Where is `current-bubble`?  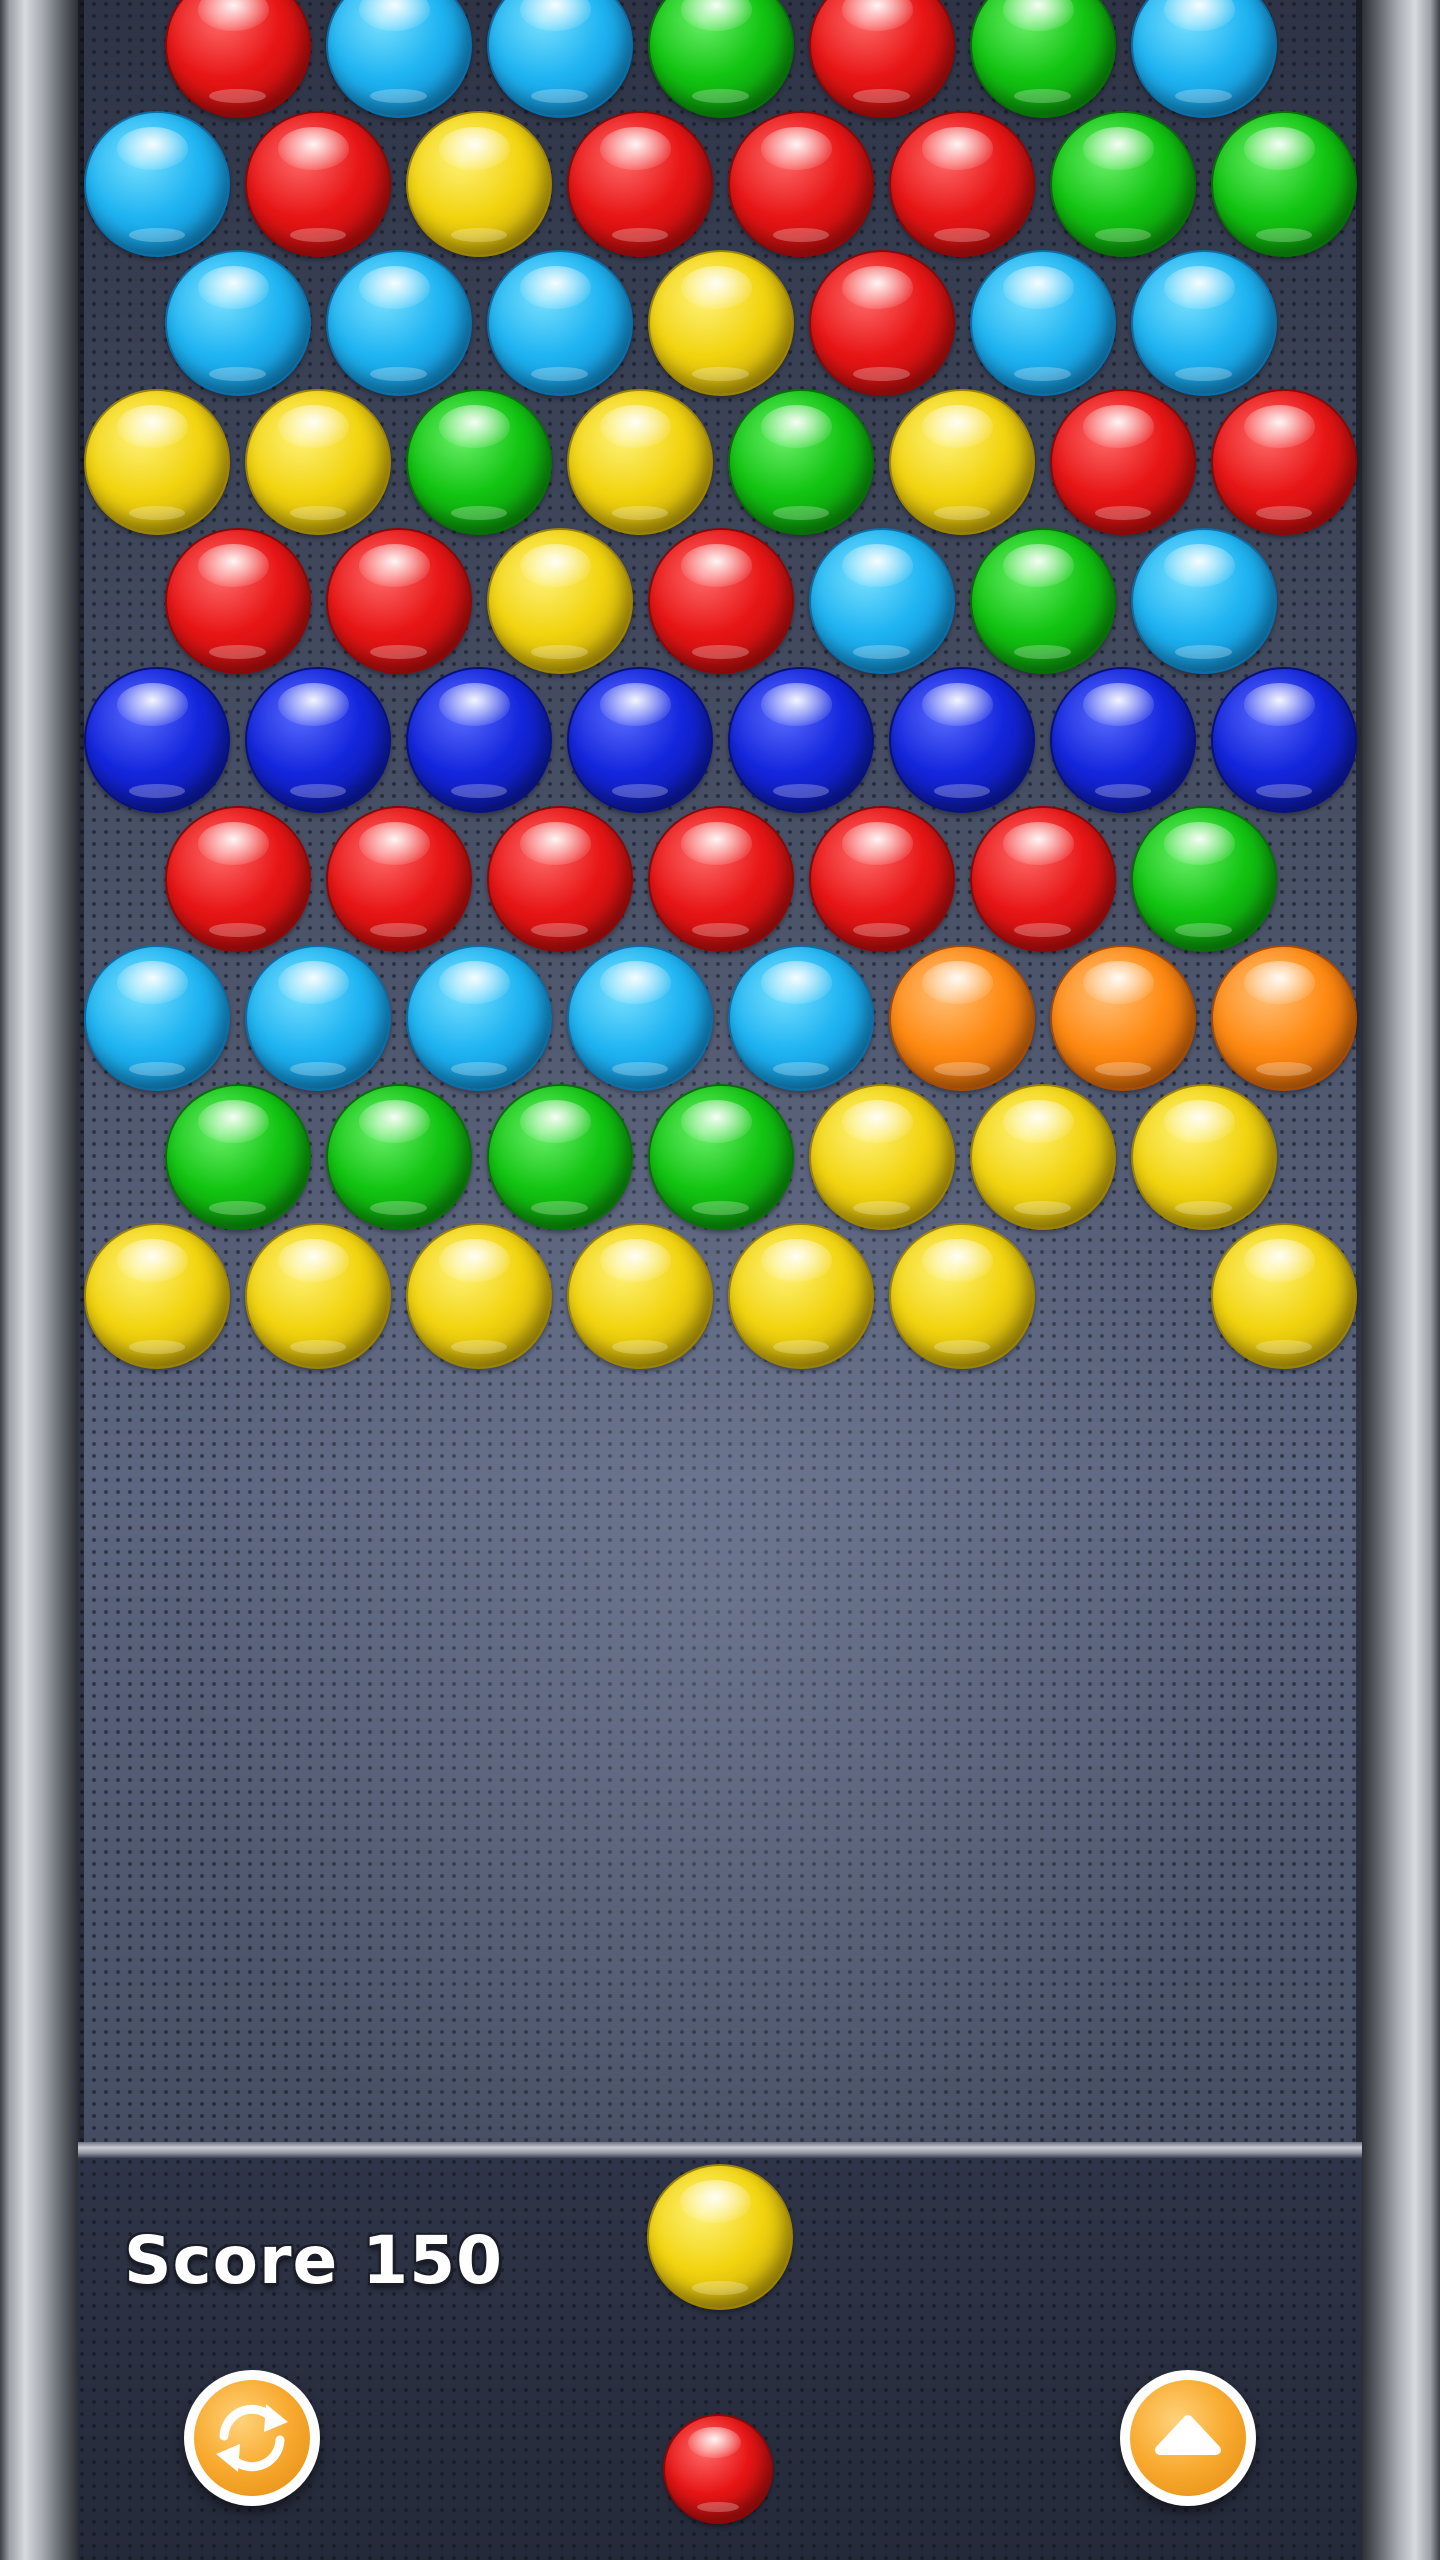
current-bubble is located at coordinates (720, 2237).